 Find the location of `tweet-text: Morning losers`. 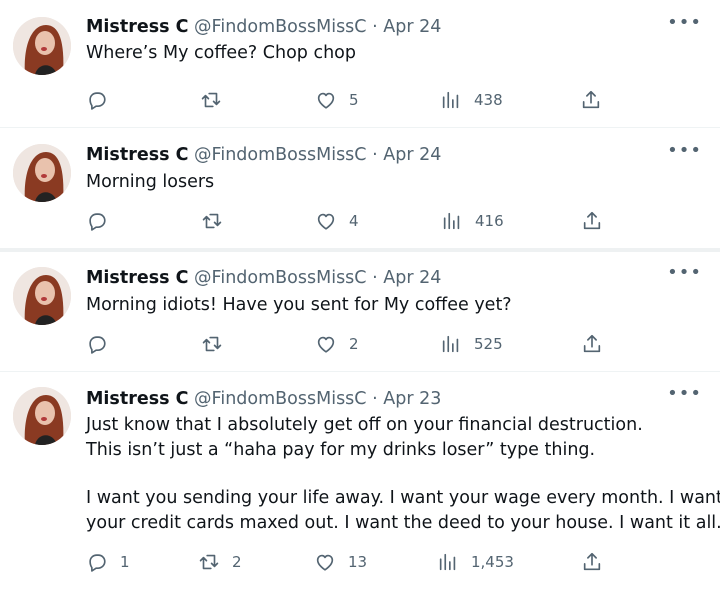

tweet-text: Morning losers is located at coordinates (150, 182).